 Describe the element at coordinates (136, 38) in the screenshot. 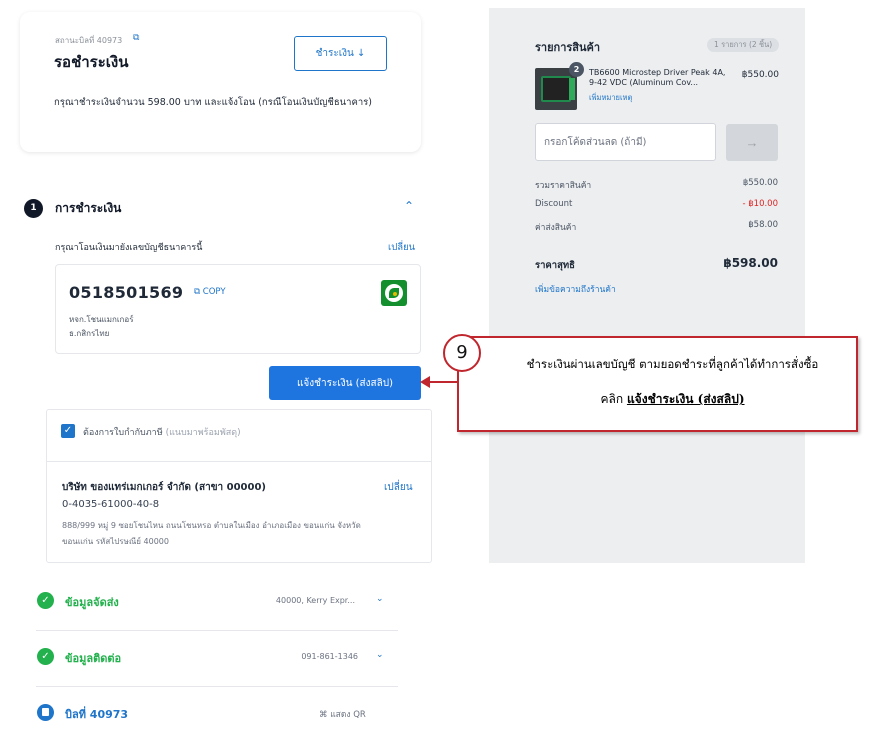

I see `copy-icon: ⧉` at that location.